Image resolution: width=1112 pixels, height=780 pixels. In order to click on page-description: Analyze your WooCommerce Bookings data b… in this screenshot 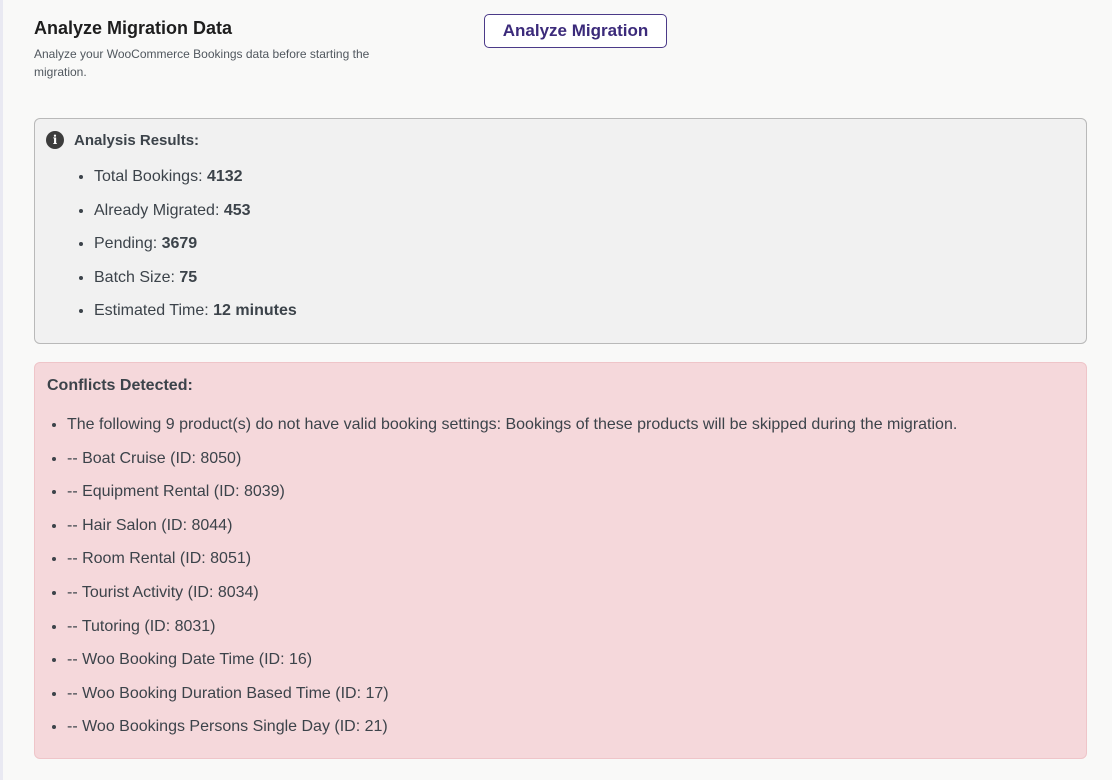, I will do `click(202, 63)`.